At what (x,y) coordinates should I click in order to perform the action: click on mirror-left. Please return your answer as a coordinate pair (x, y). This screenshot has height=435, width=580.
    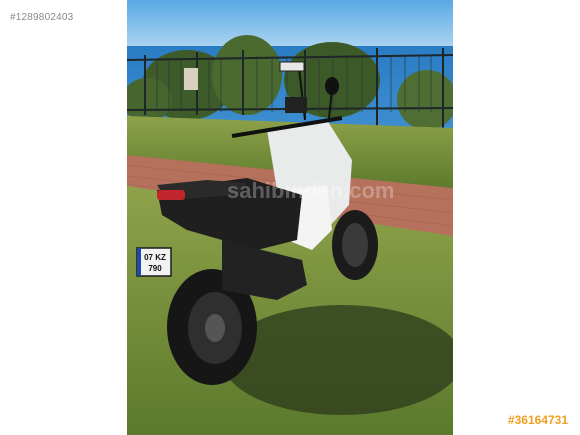
    Looking at the image, I should click on (292, 66).